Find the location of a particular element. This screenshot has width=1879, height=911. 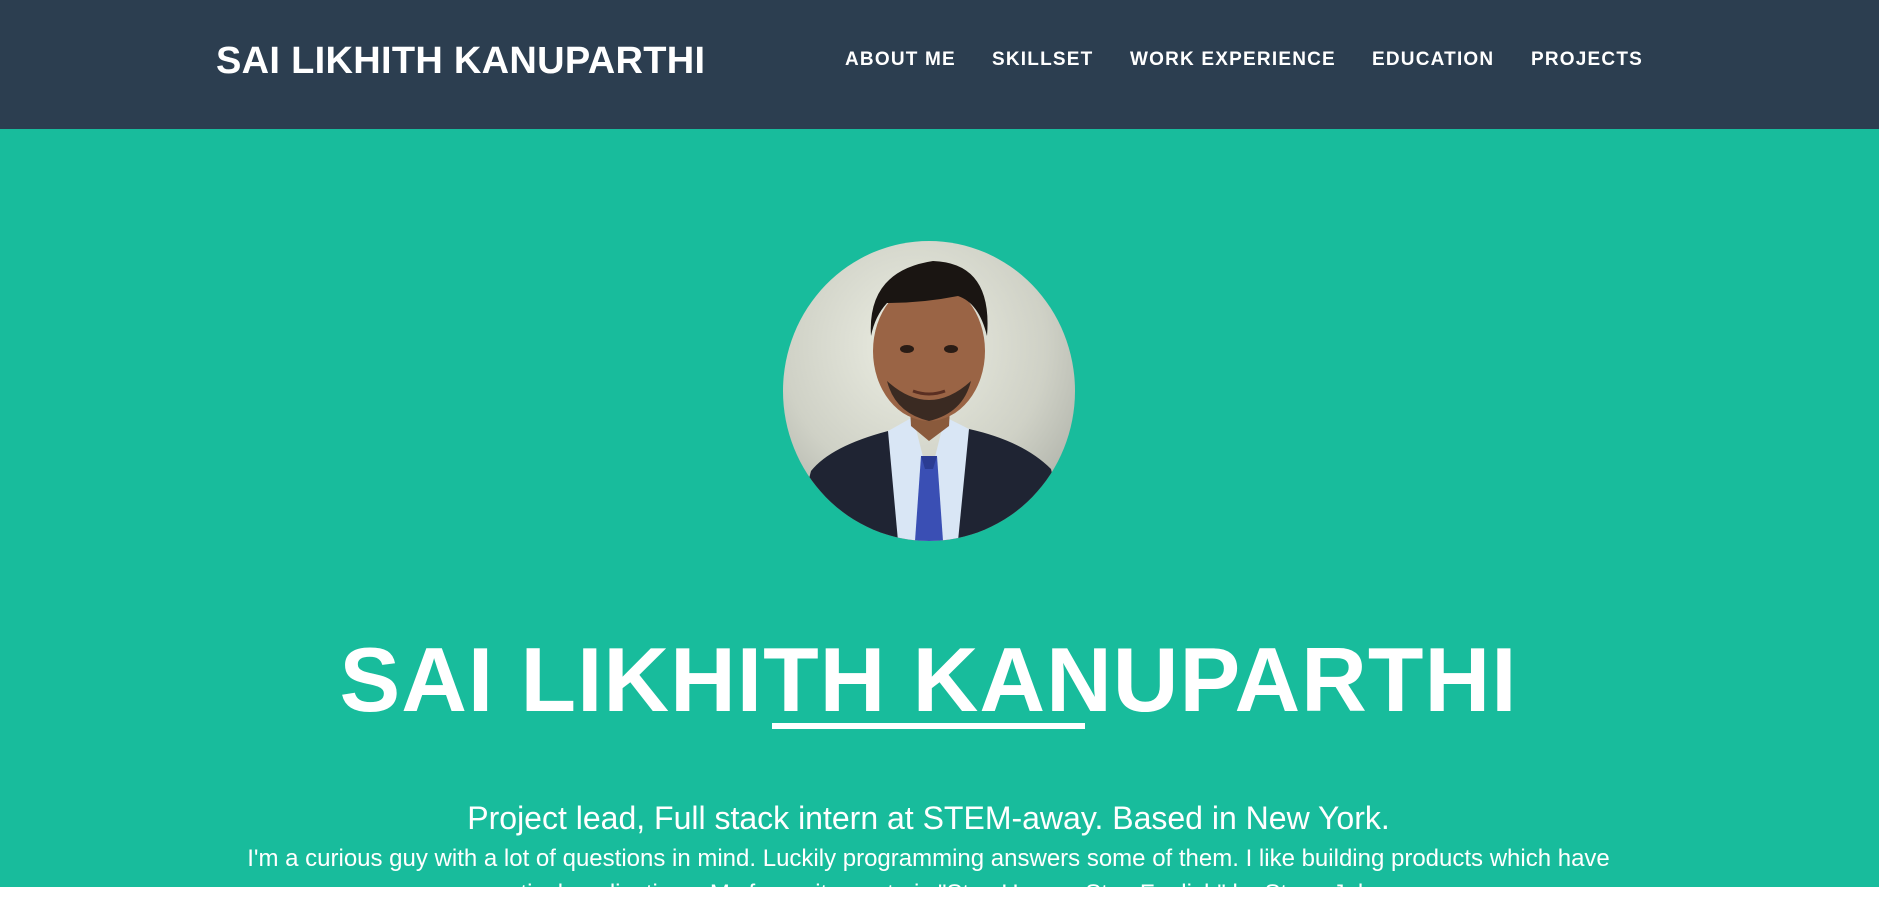

nav-link-about-me: ABOUT ME is located at coordinates (900, 60).